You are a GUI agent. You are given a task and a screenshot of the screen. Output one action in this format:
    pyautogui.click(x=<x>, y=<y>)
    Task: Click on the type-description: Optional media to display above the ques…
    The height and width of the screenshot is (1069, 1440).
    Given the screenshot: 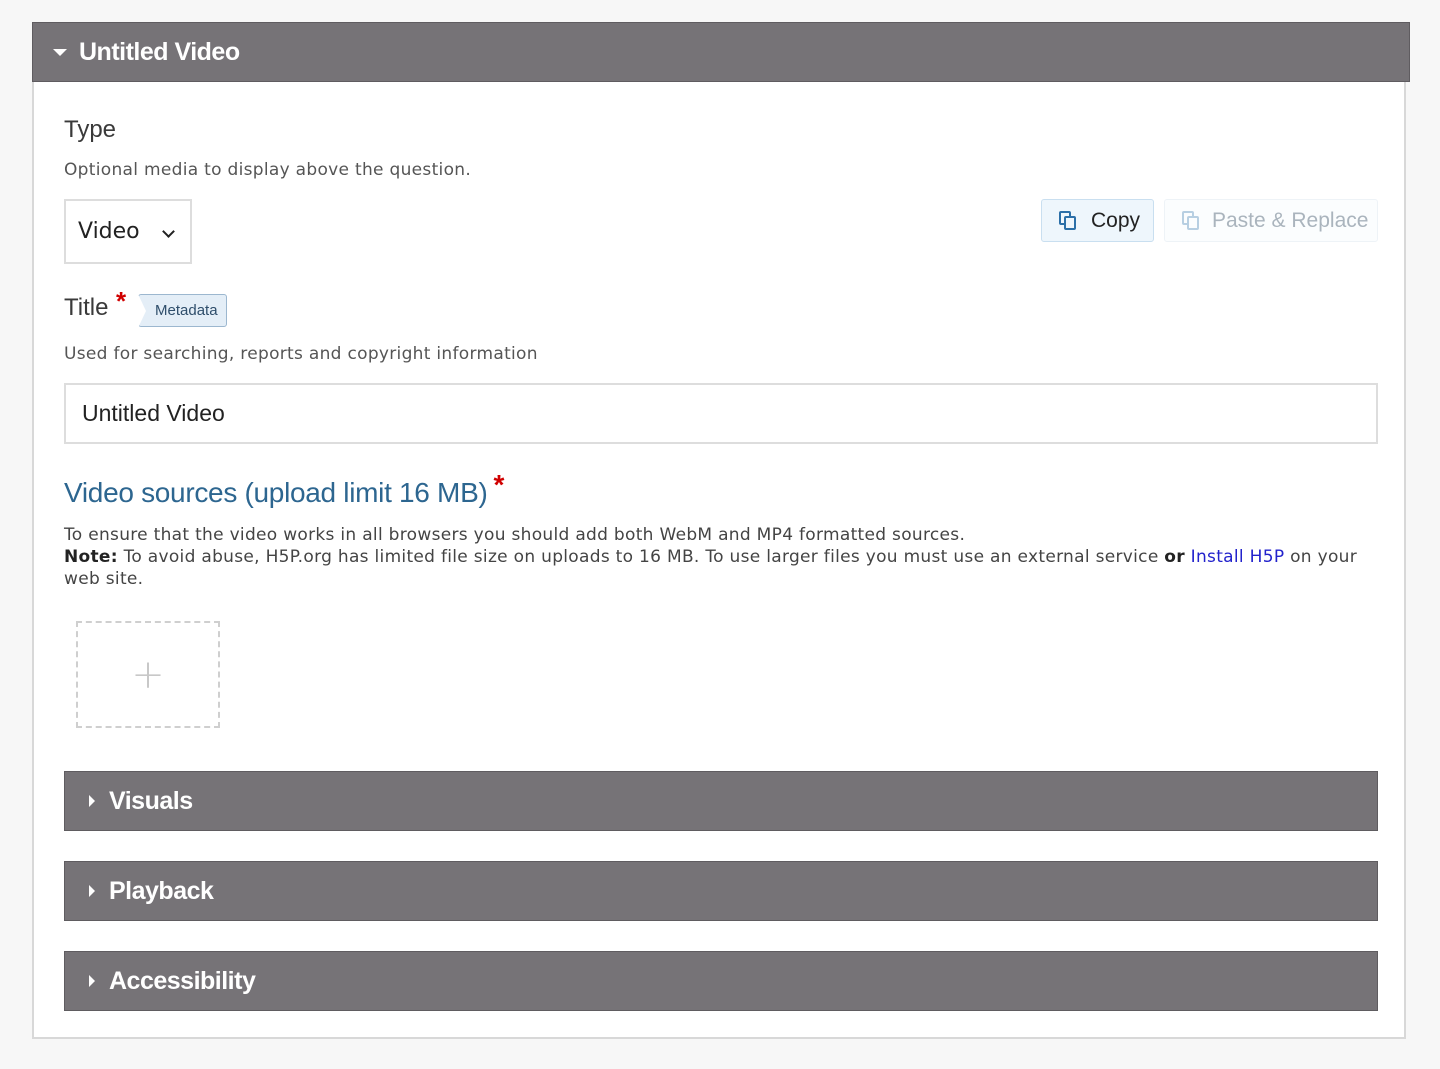 What is the action you would take?
    pyautogui.click(x=268, y=170)
    